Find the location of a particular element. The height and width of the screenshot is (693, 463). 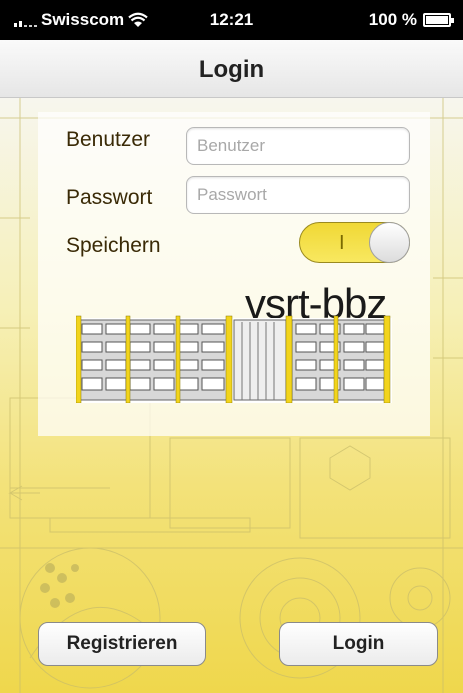

battery-percent: 100 % is located at coordinates (392, 19).